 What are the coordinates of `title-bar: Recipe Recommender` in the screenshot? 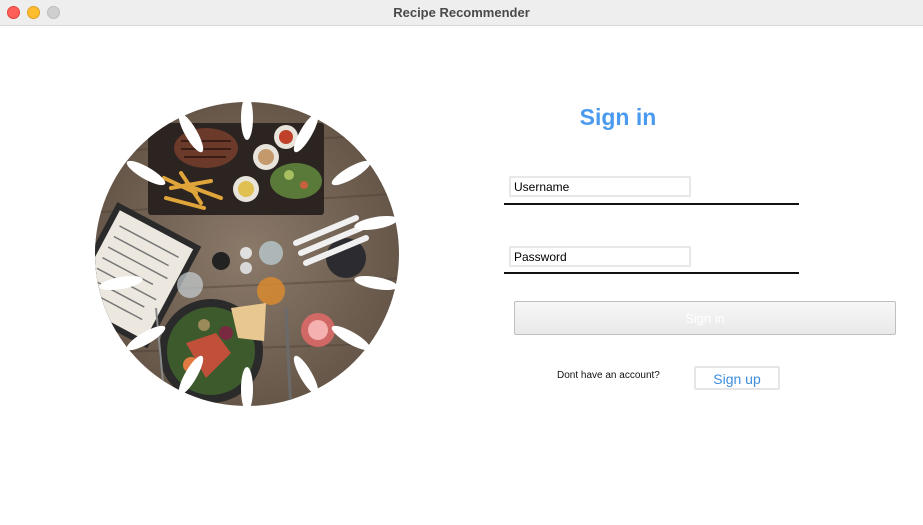 It's located at (461, 13).